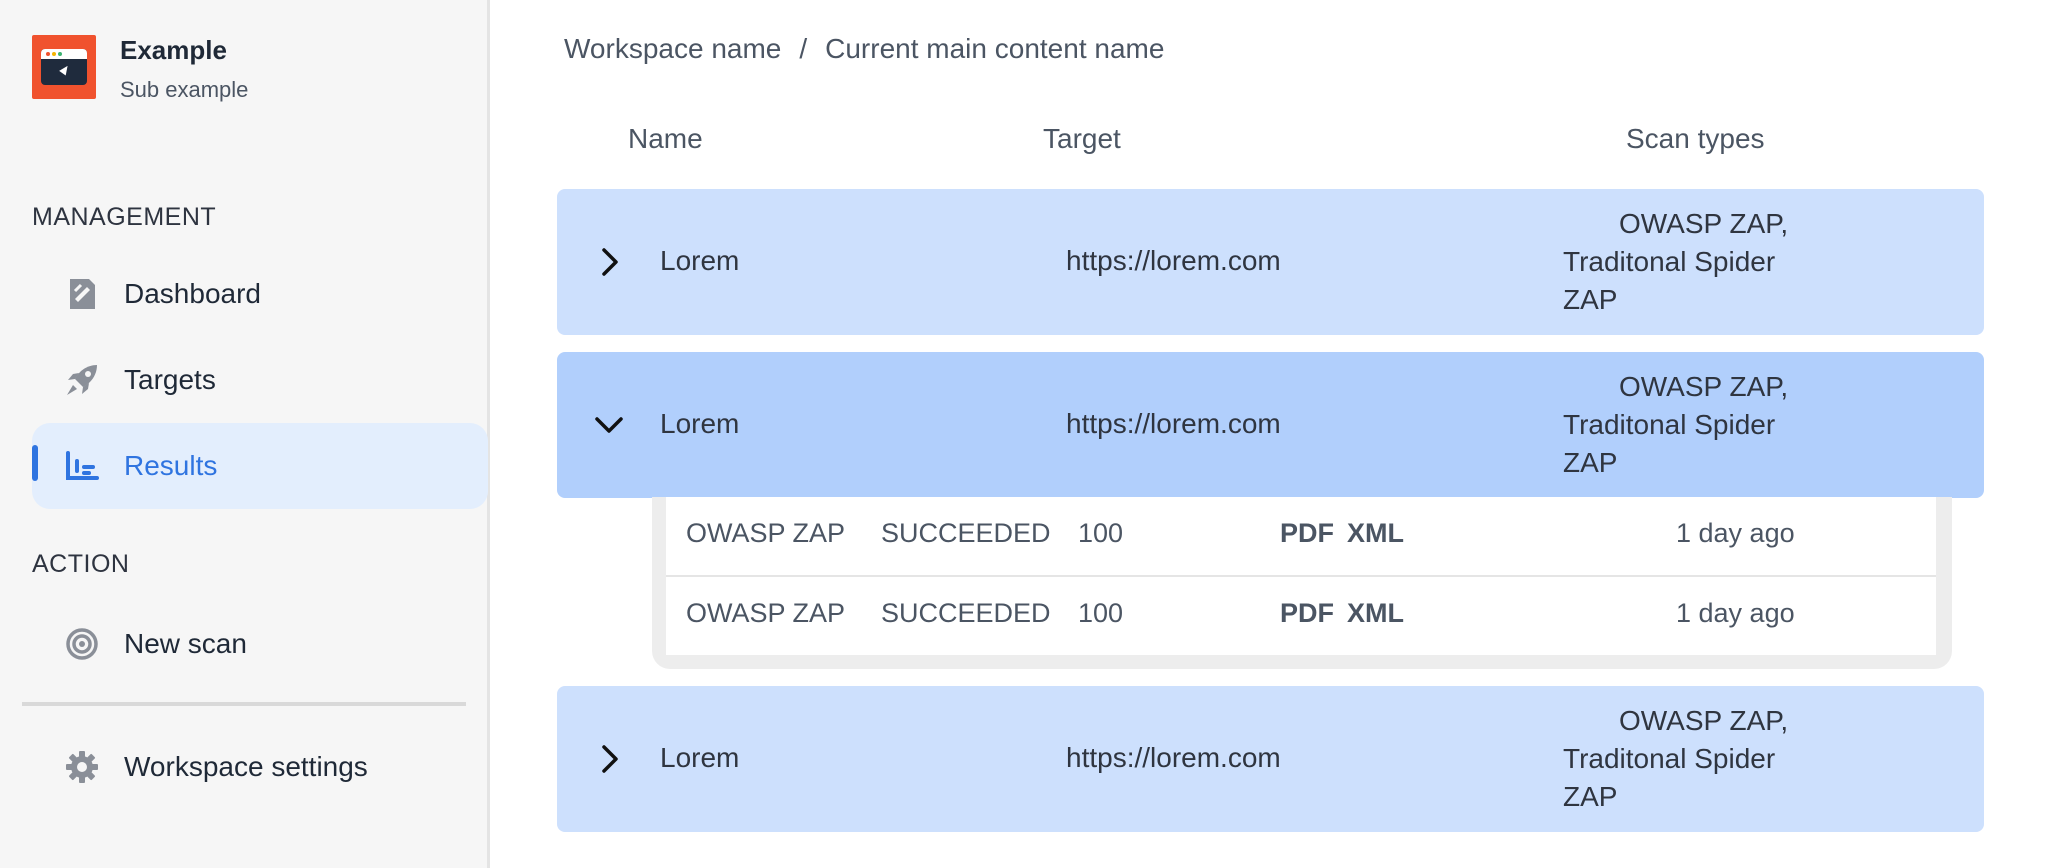  I want to click on brand-title: Example, so click(173, 50).